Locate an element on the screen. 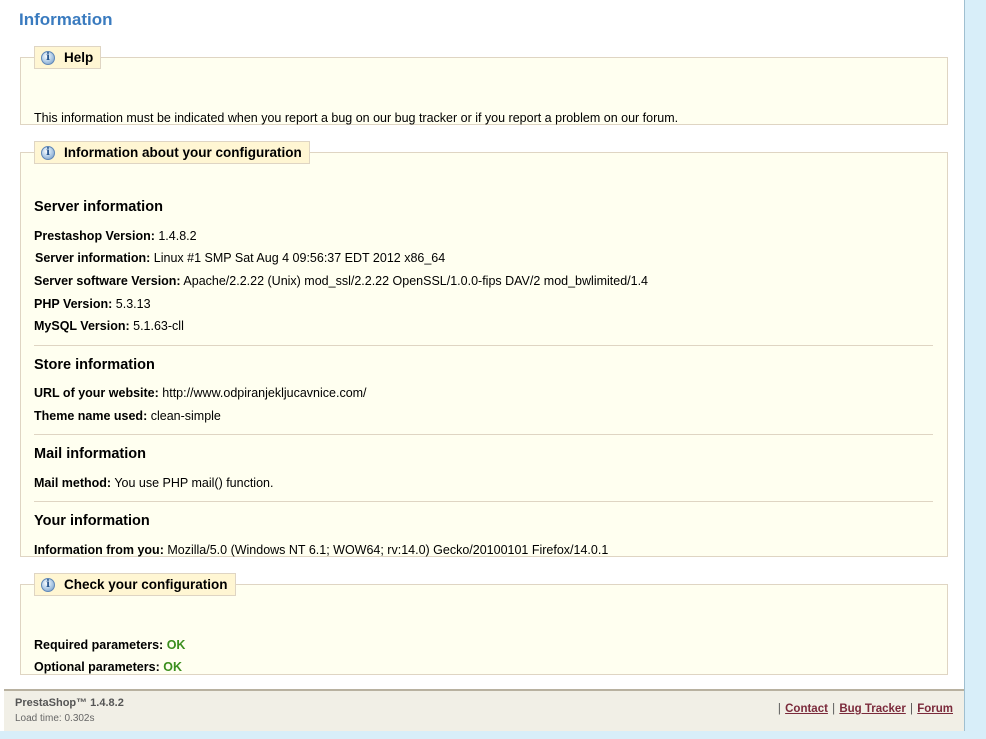  store-information-heading: Store information is located at coordinates (94, 365).